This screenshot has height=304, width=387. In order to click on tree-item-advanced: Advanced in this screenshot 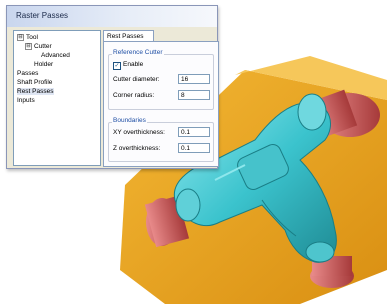, I will do `click(55, 55)`.